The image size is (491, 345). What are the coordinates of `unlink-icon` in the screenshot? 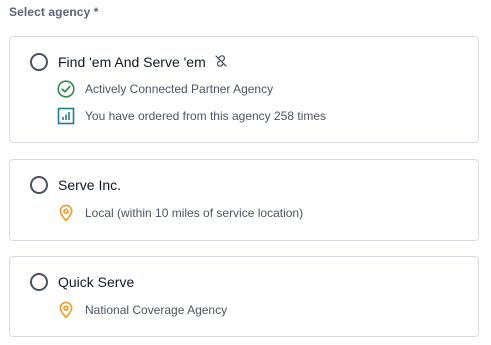 It's located at (221, 61).